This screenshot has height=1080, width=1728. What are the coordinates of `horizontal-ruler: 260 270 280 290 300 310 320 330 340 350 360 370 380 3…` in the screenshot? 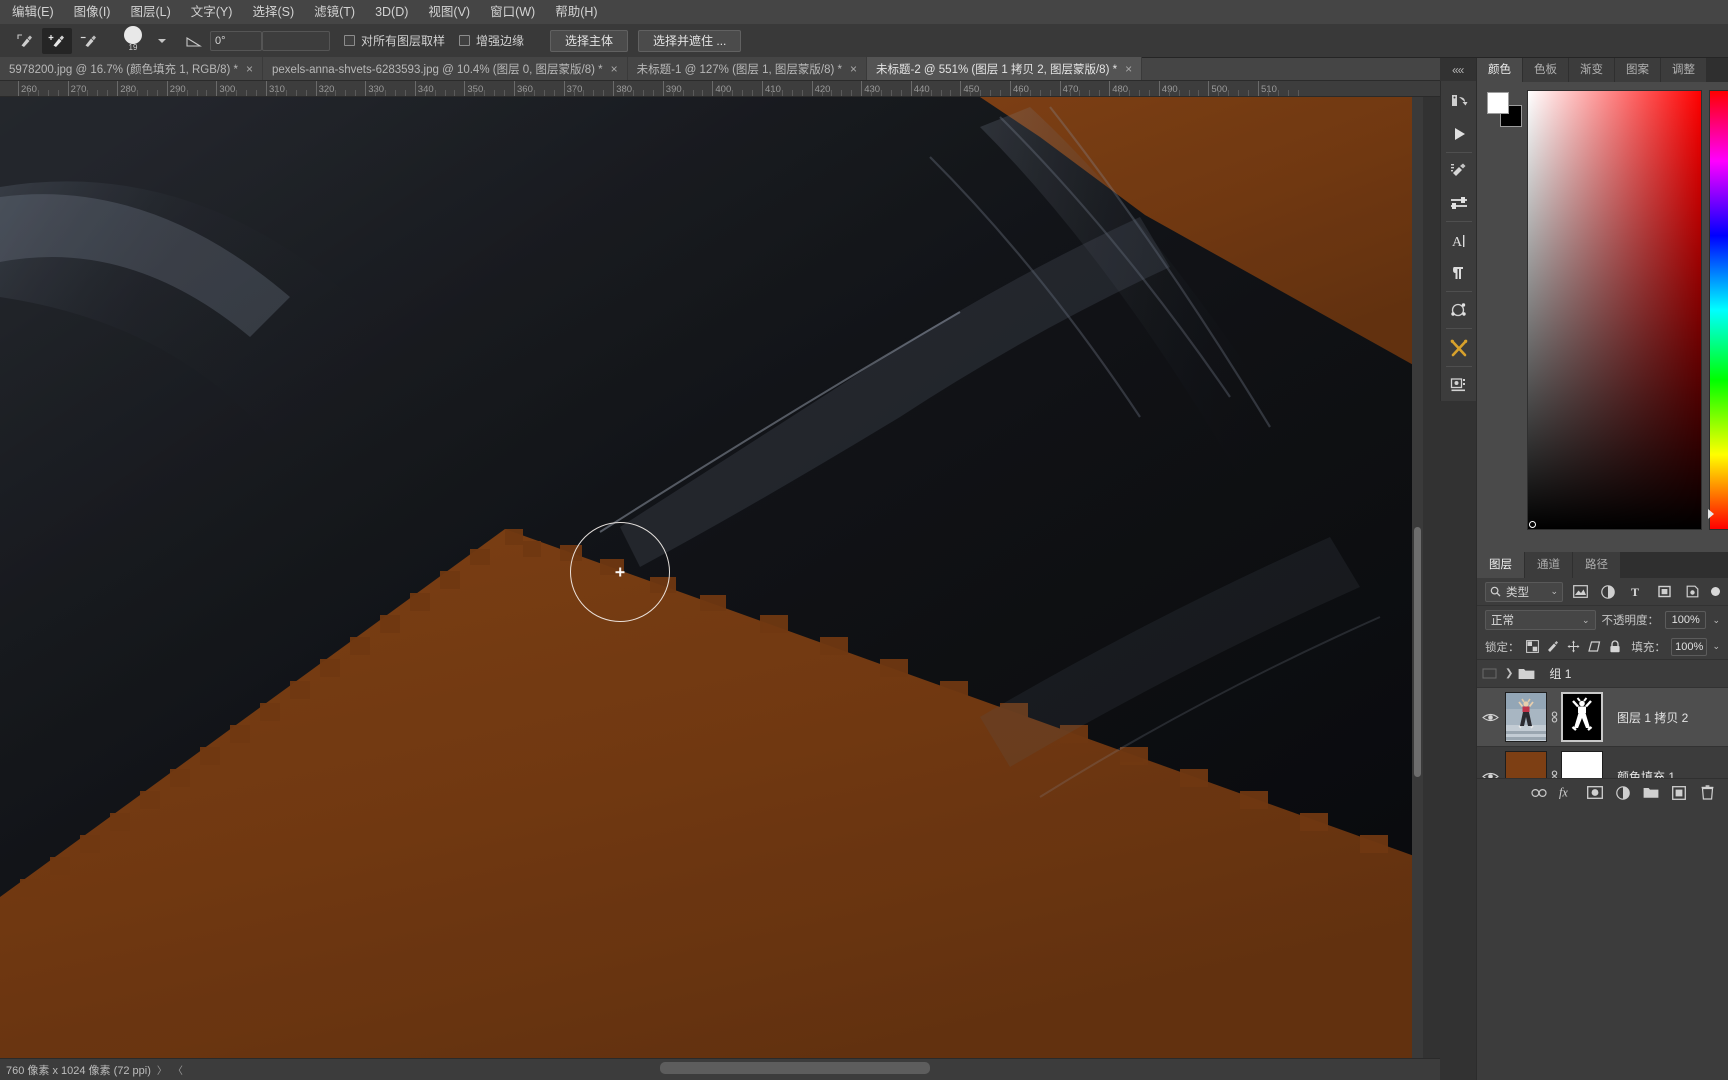 It's located at (720, 89).